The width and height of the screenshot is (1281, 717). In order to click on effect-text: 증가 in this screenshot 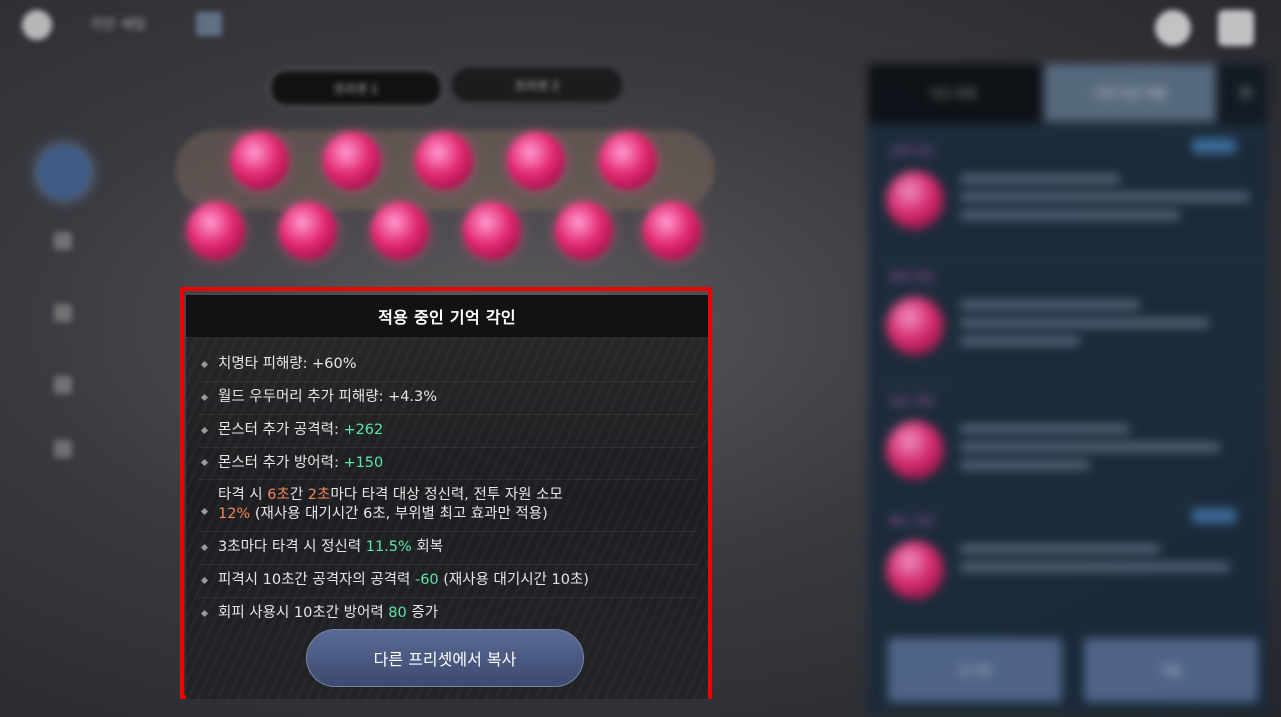, I will do `click(422, 612)`.